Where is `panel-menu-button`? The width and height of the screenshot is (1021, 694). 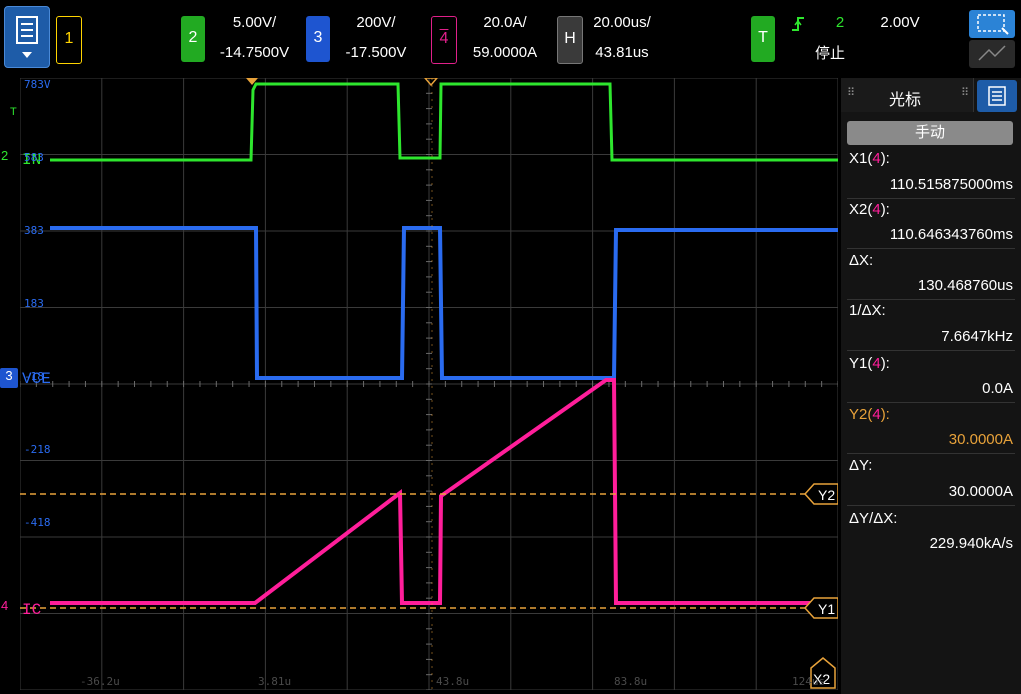 panel-menu-button is located at coordinates (997, 96).